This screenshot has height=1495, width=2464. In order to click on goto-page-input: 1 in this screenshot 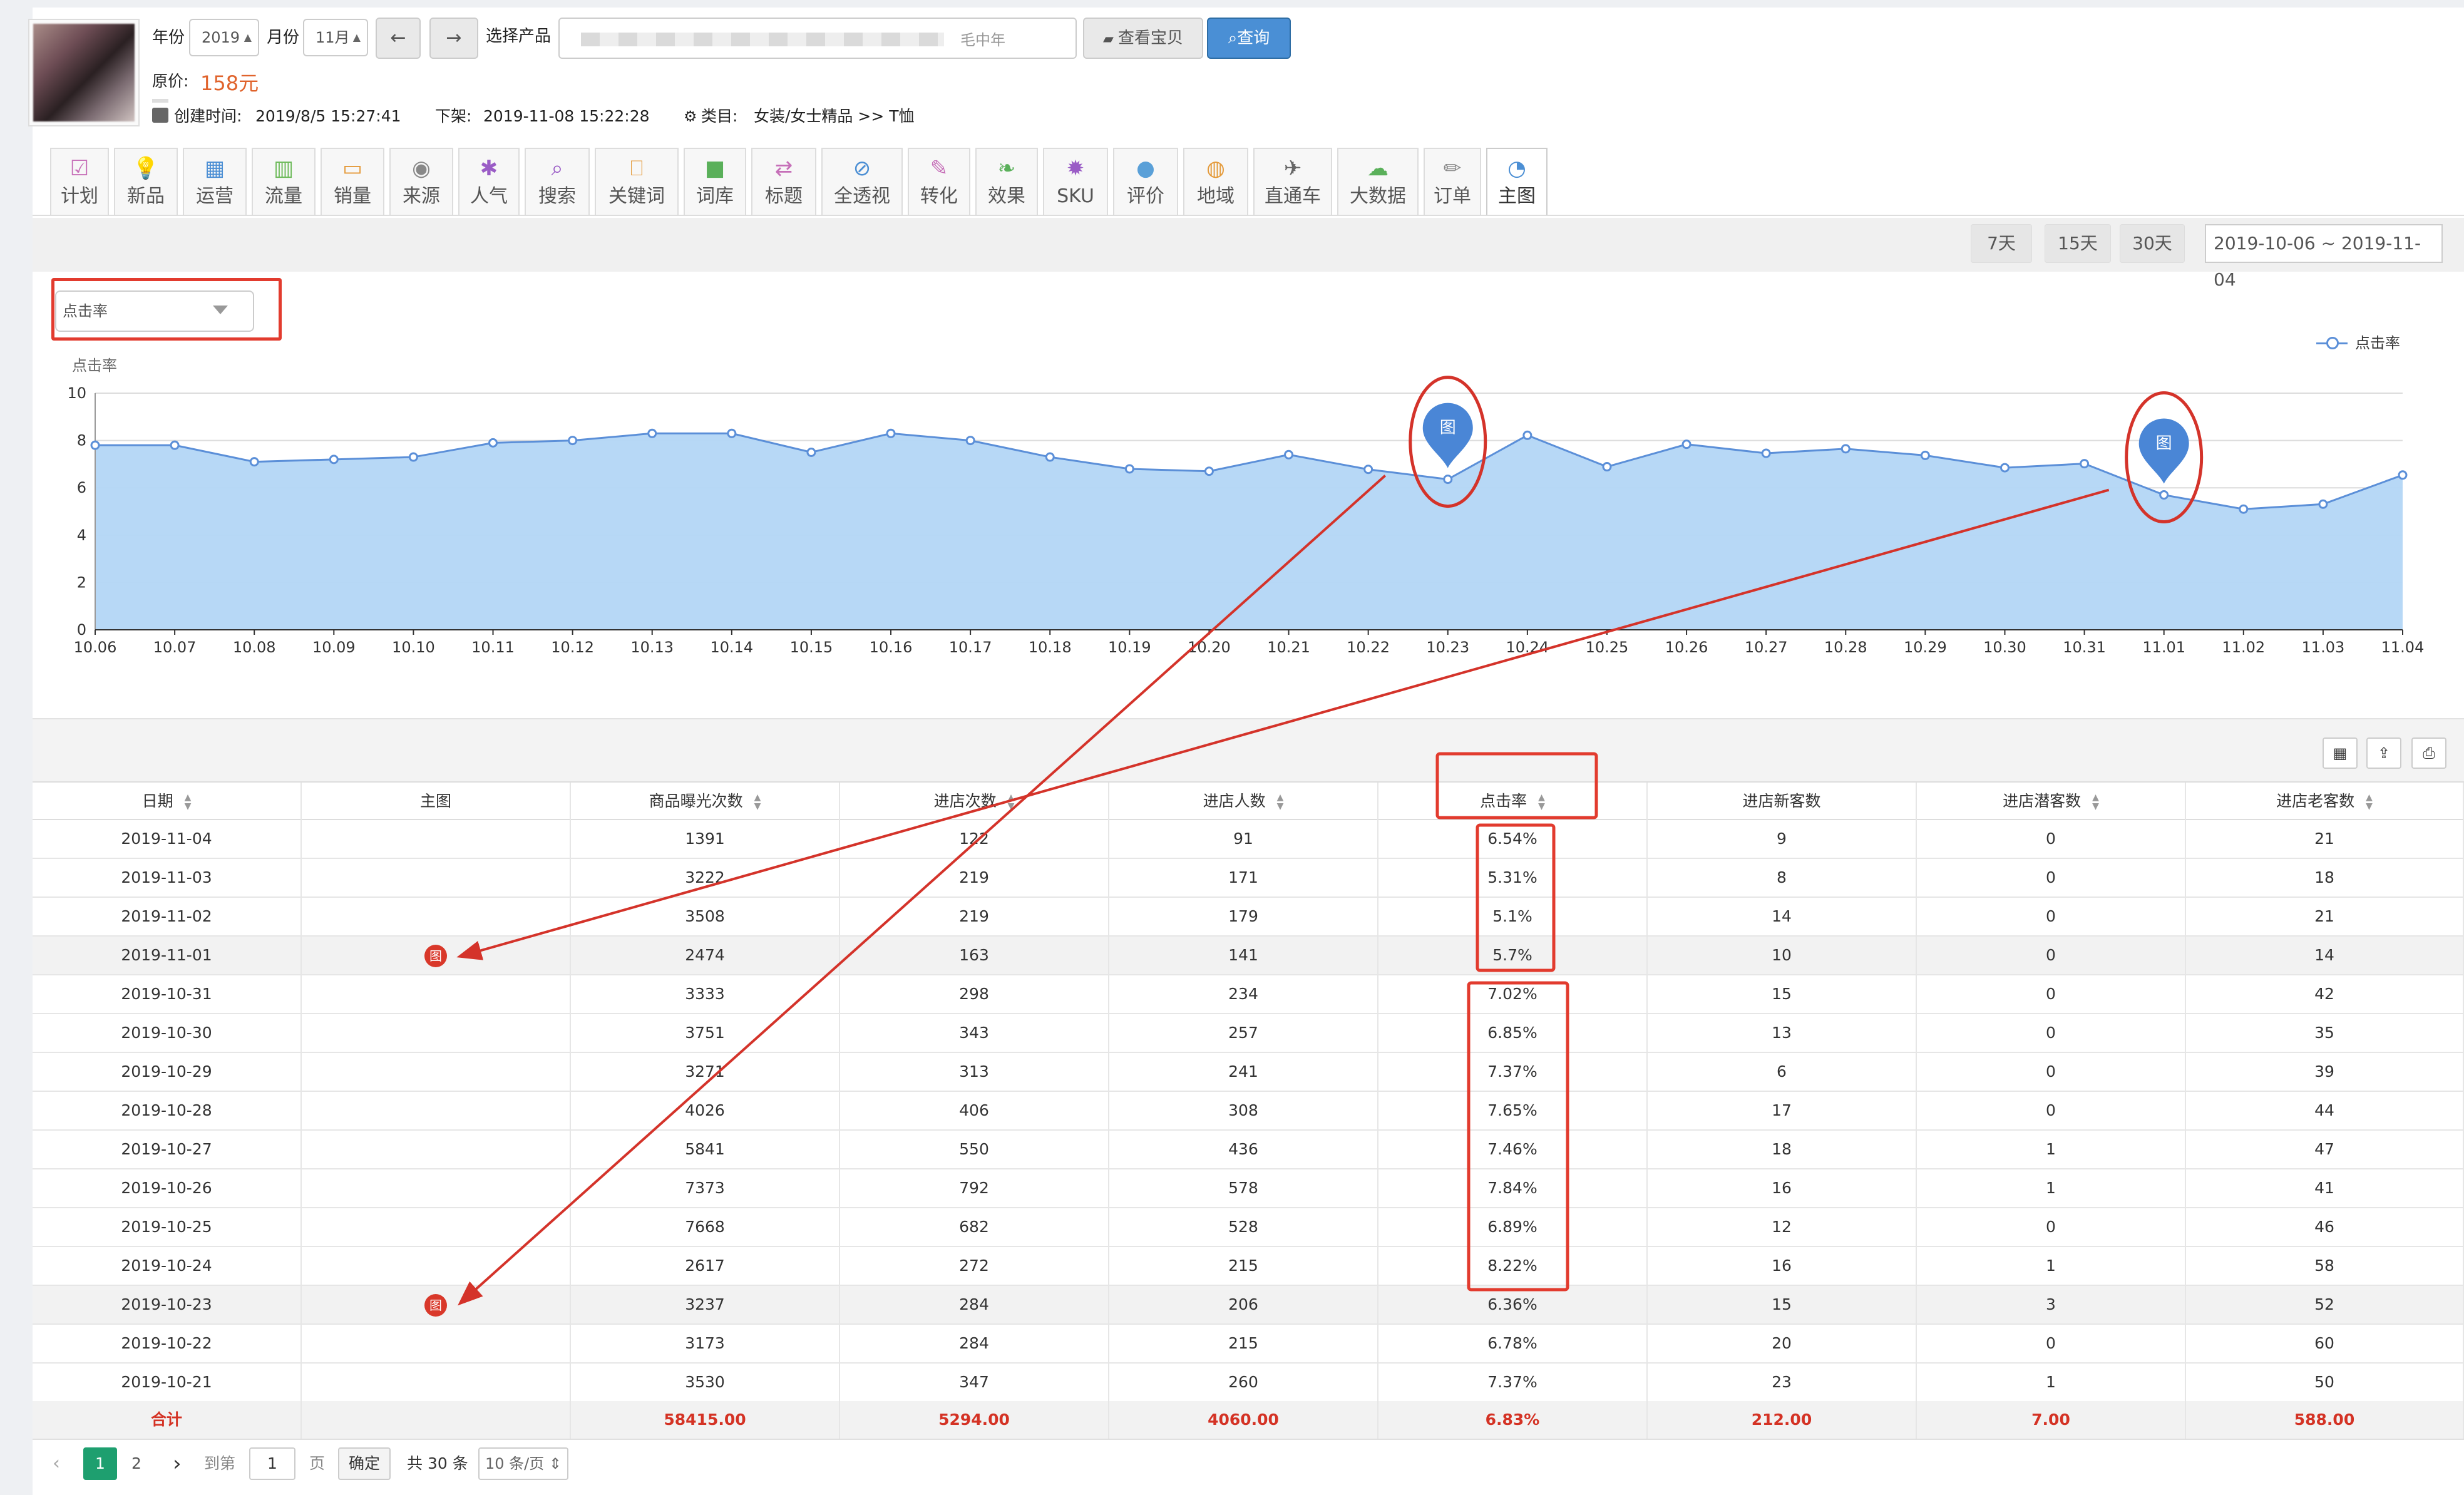, I will do `click(272, 1463)`.